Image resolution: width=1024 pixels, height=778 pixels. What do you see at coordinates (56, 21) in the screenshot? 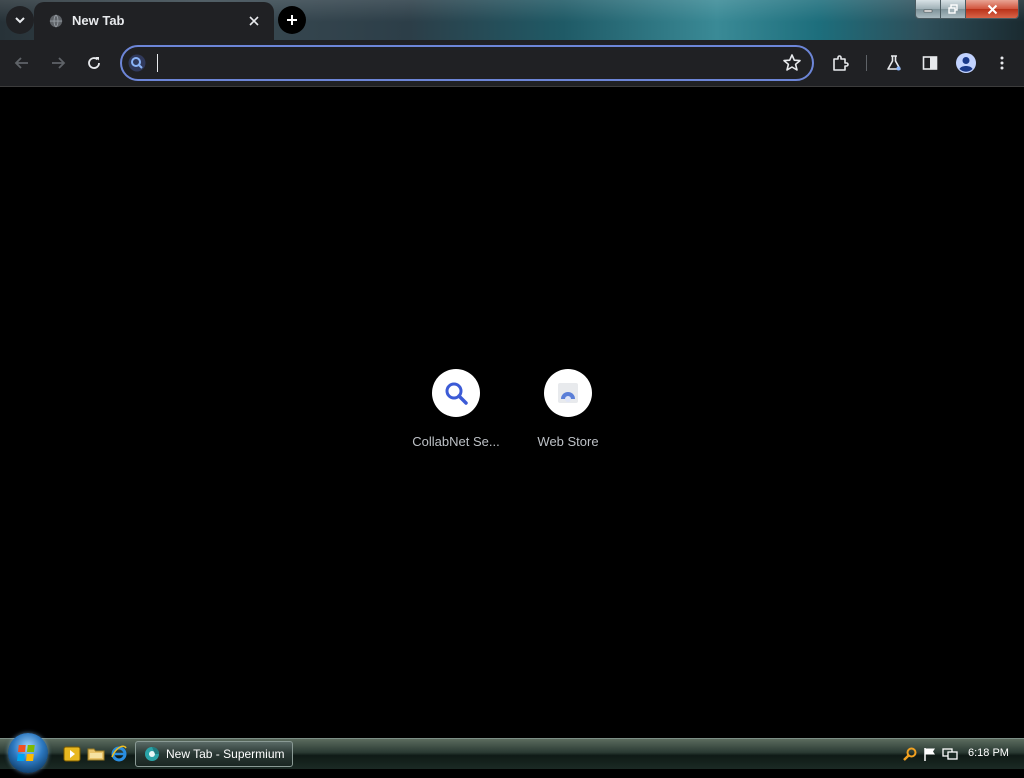
I see `globe-icon` at bounding box center [56, 21].